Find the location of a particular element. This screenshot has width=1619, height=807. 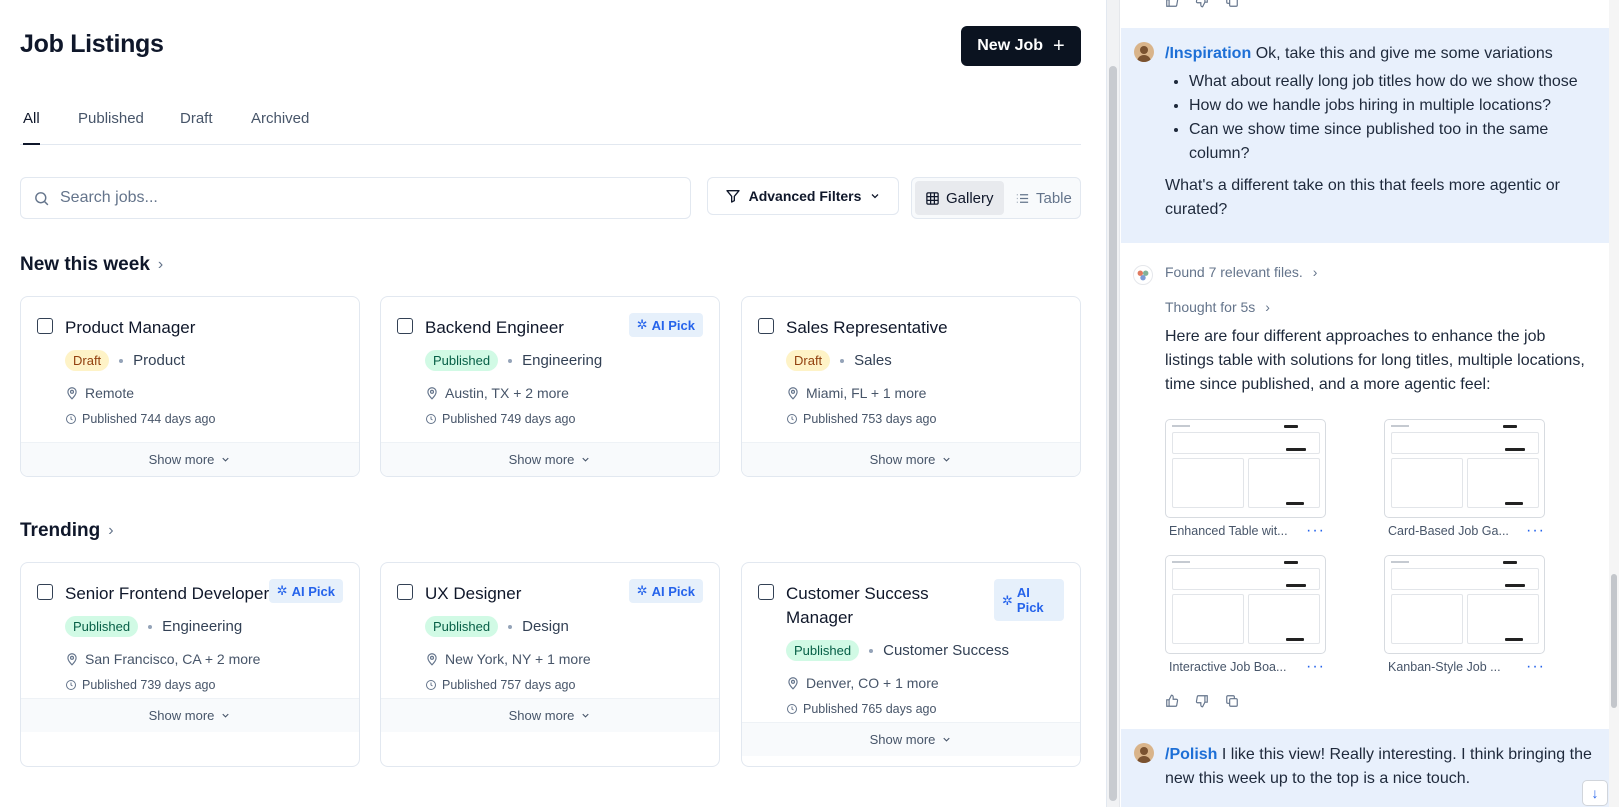

job-title: Product Manager is located at coordinates (130, 327).